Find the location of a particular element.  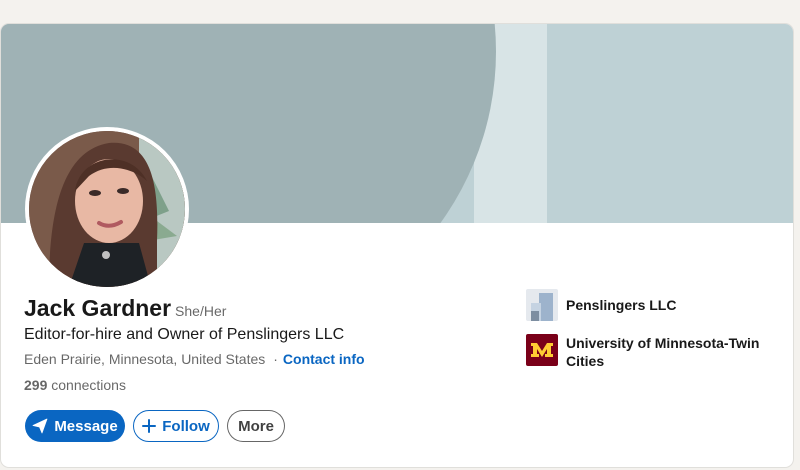

avatar-photo is located at coordinates (107, 209).